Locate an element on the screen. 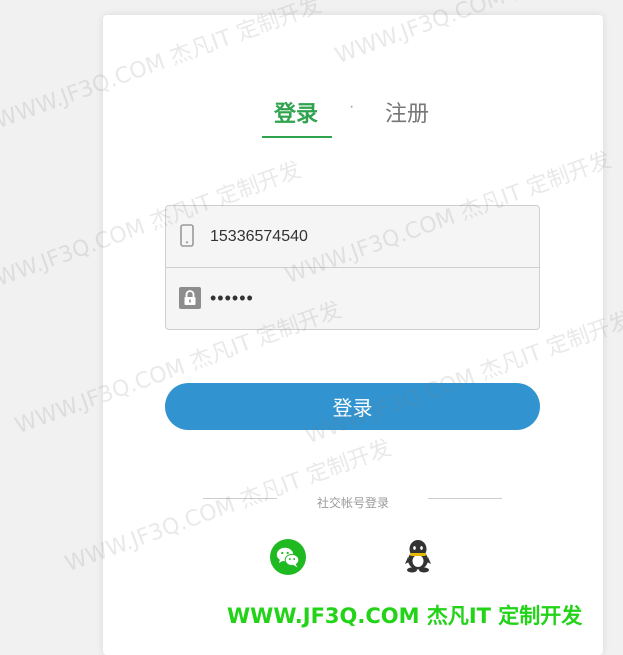 This screenshot has width=623, height=655. divider-right is located at coordinates (465, 498).